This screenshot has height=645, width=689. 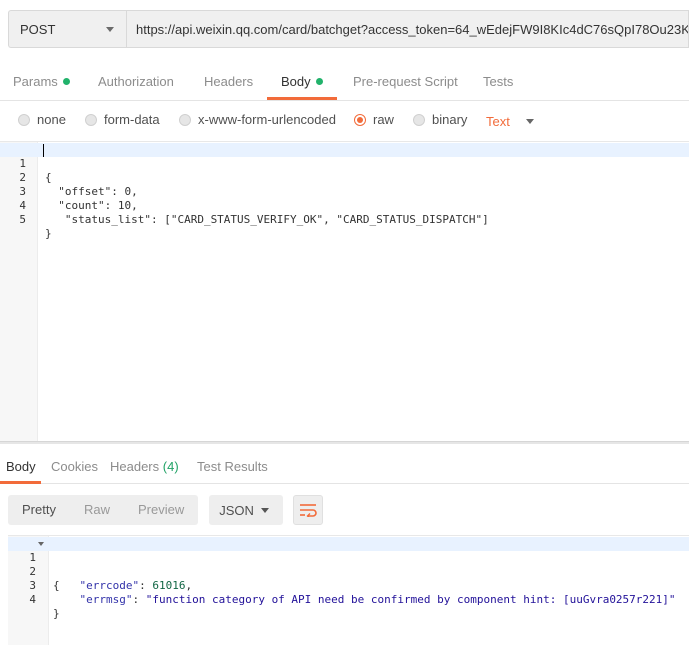 What do you see at coordinates (91, 205) in the screenshot?
I see `code-text: "count": 10,` at bounding box center [91, 205].